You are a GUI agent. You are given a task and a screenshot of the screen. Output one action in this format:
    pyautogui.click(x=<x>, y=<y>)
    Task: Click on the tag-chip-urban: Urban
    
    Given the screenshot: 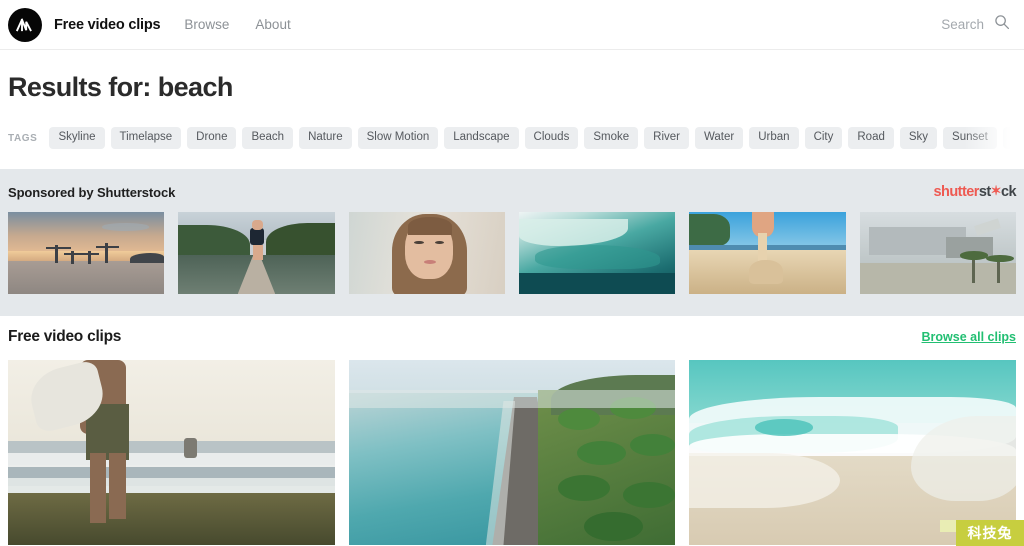 What is the action you would take?
    pyautogui.click(x=774, y=138)
    